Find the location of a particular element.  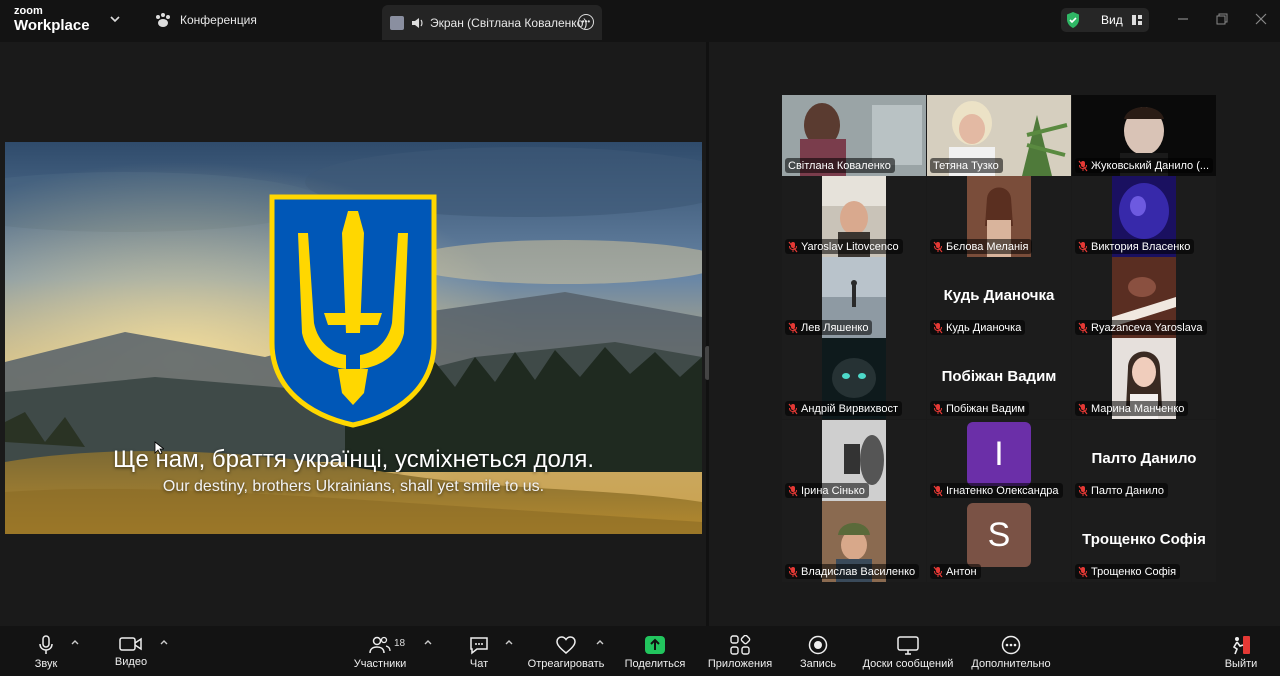

more-button: Дополнительно is located at coordinates (1011, 651).